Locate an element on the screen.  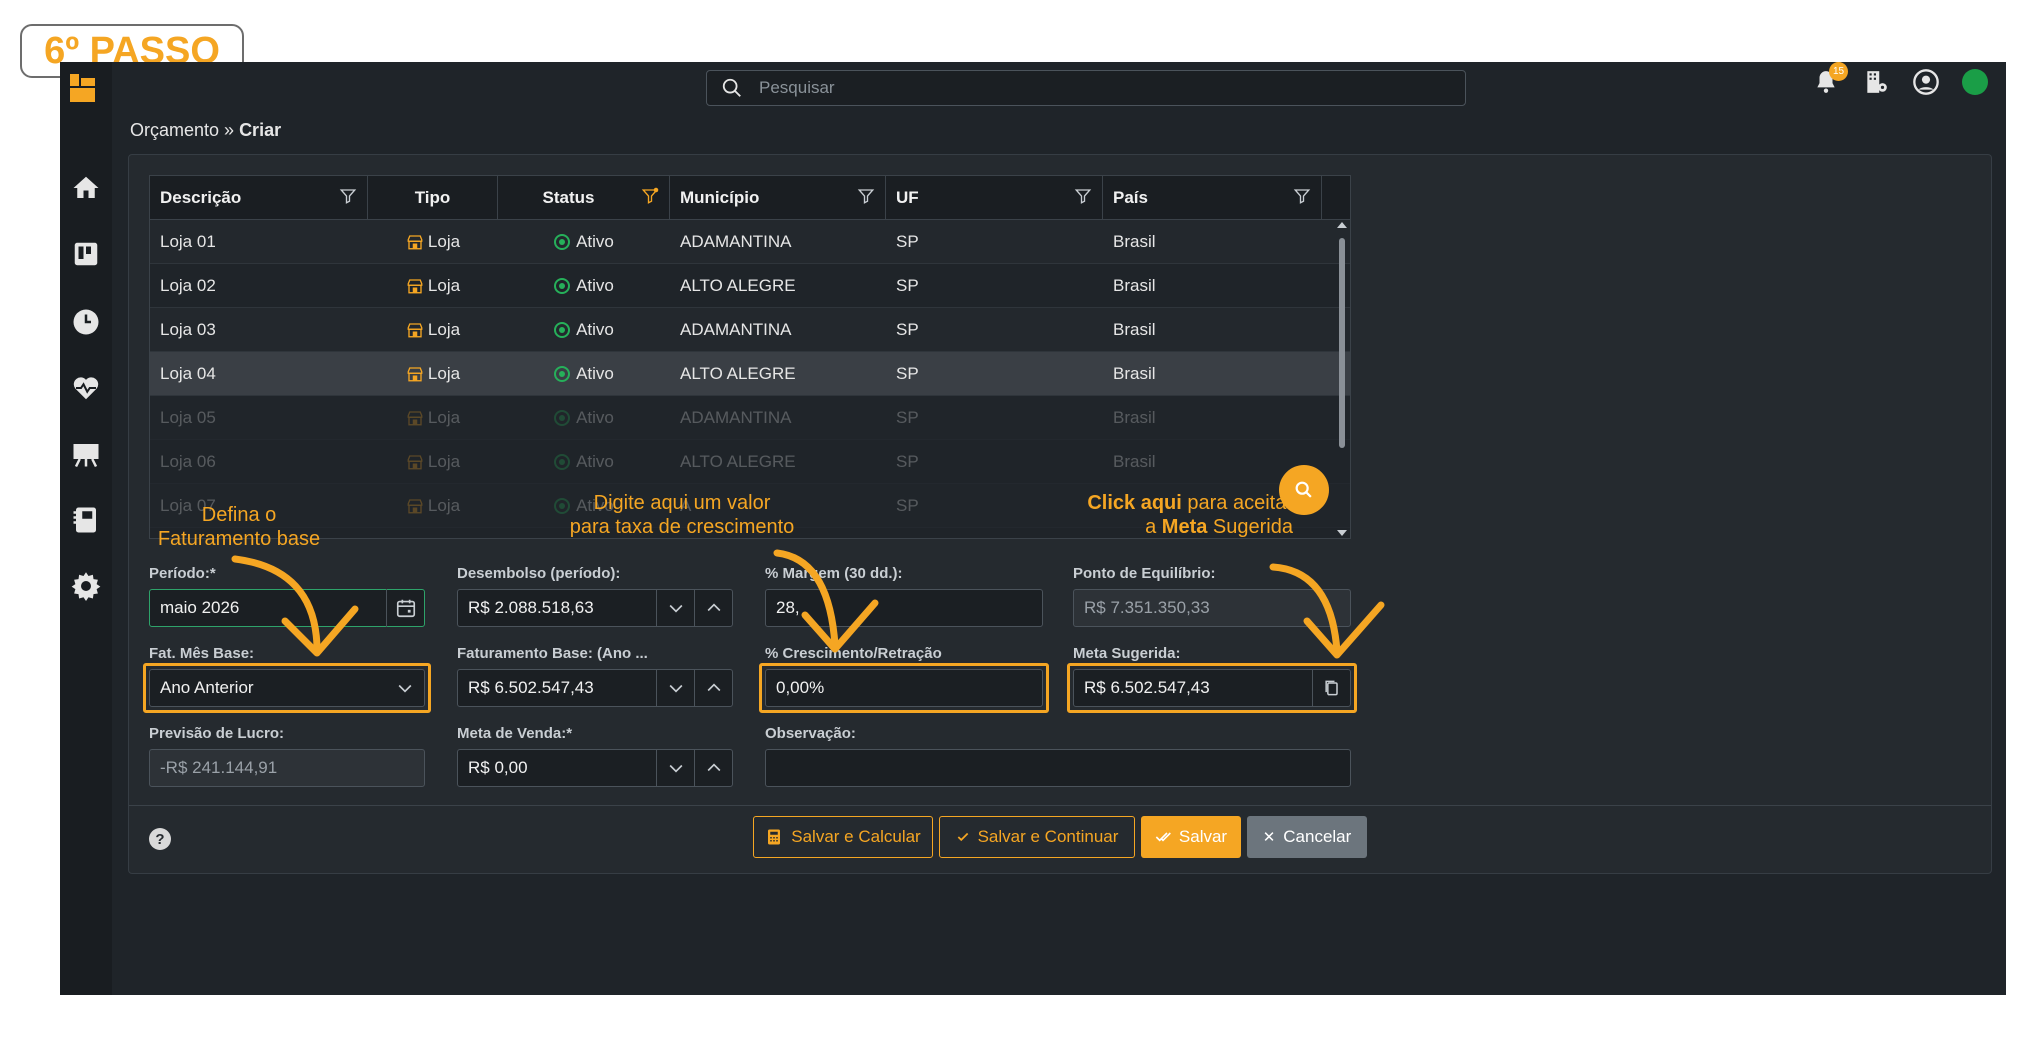
breadcrumb-parent: Orçamento is located at coordinates (174, 130).